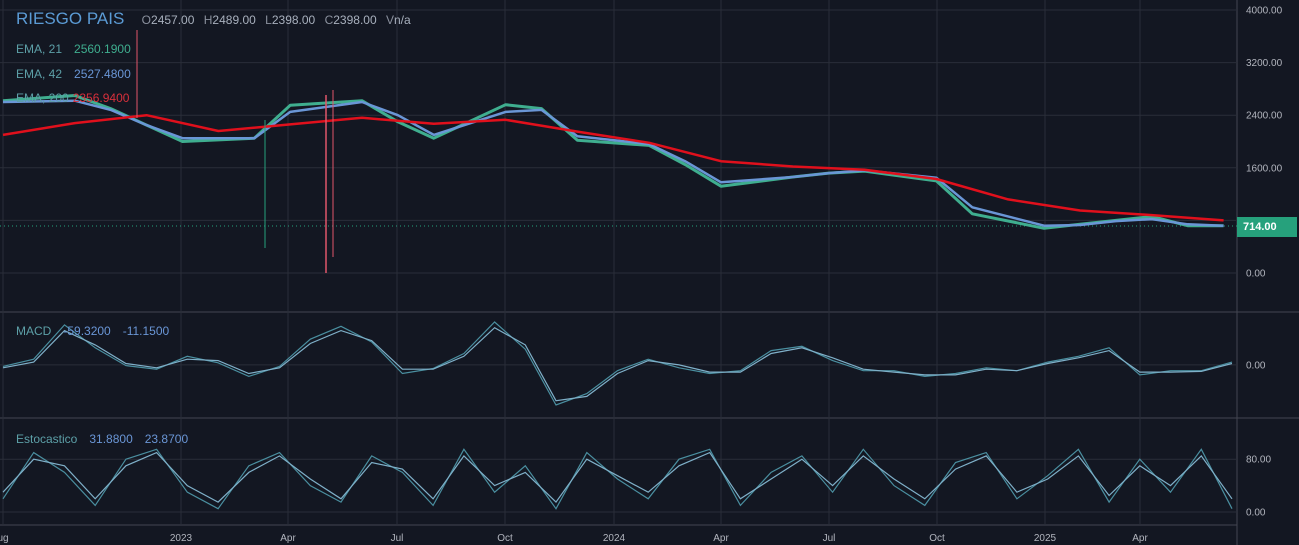  I want to click on macd-value-1: -59.3200, so click(87, 331).